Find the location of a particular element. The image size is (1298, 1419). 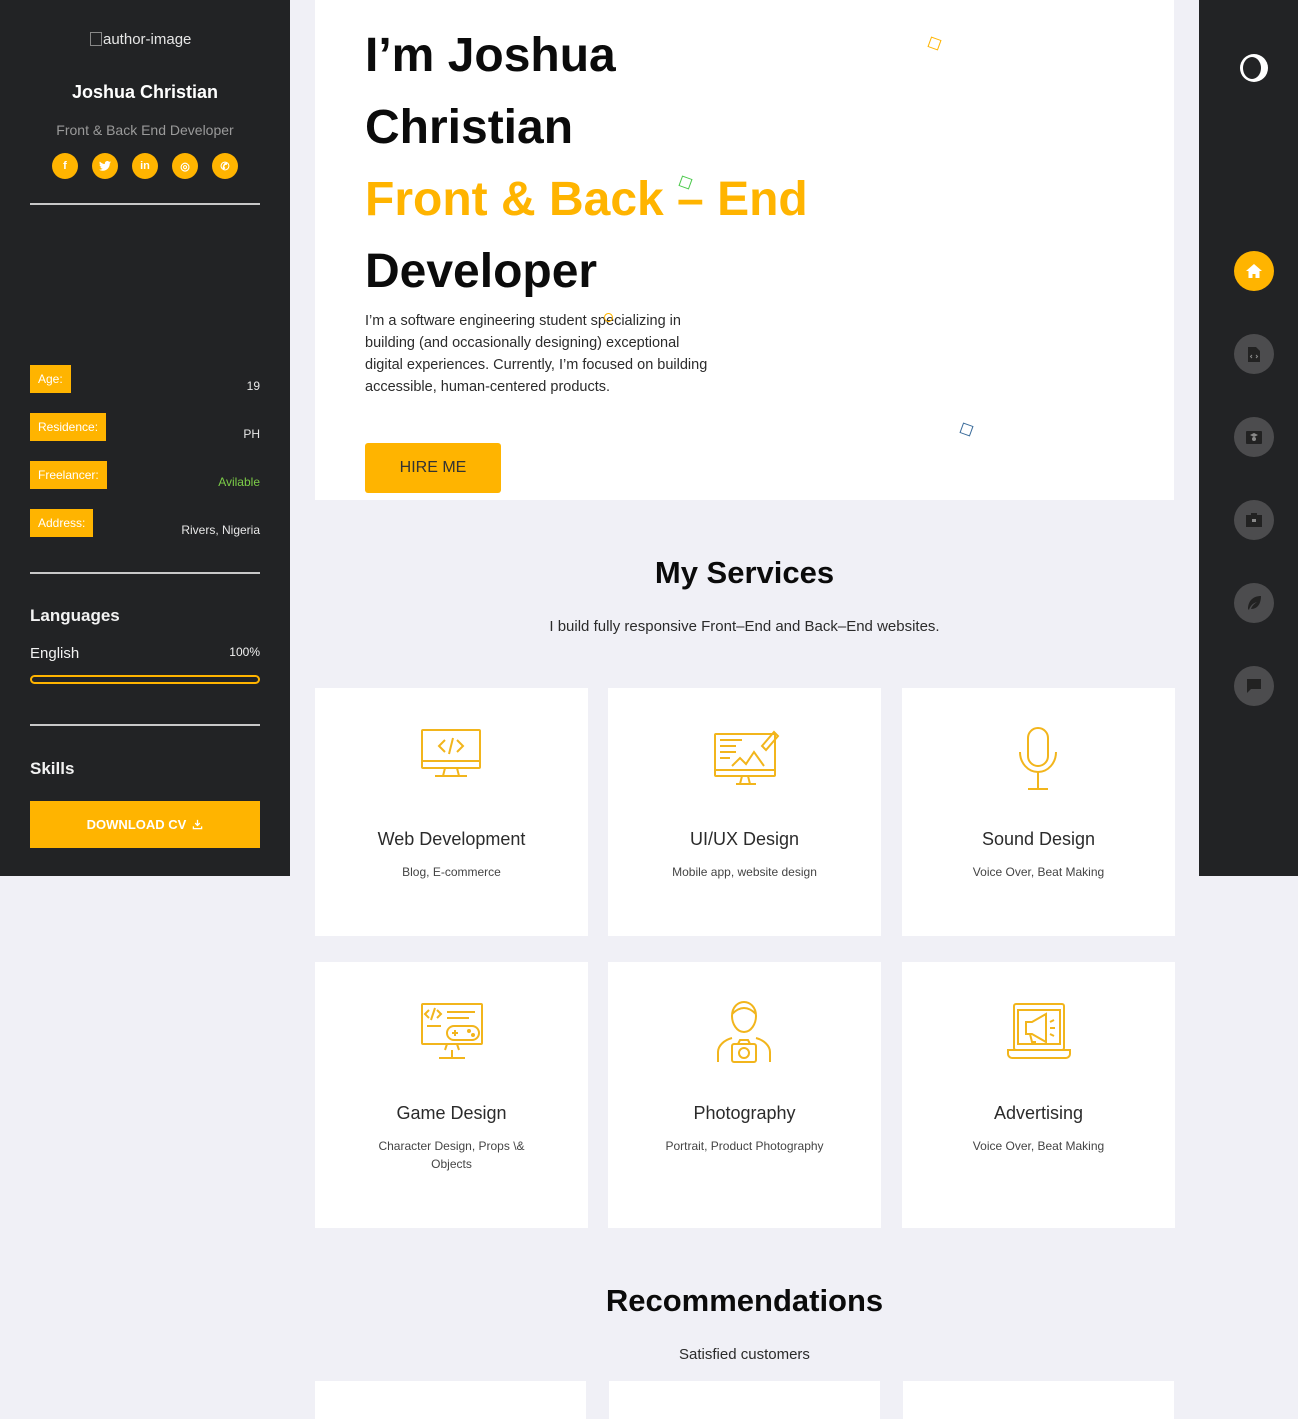

info-residence: Residence: PH is located at coordinates (145, 428).